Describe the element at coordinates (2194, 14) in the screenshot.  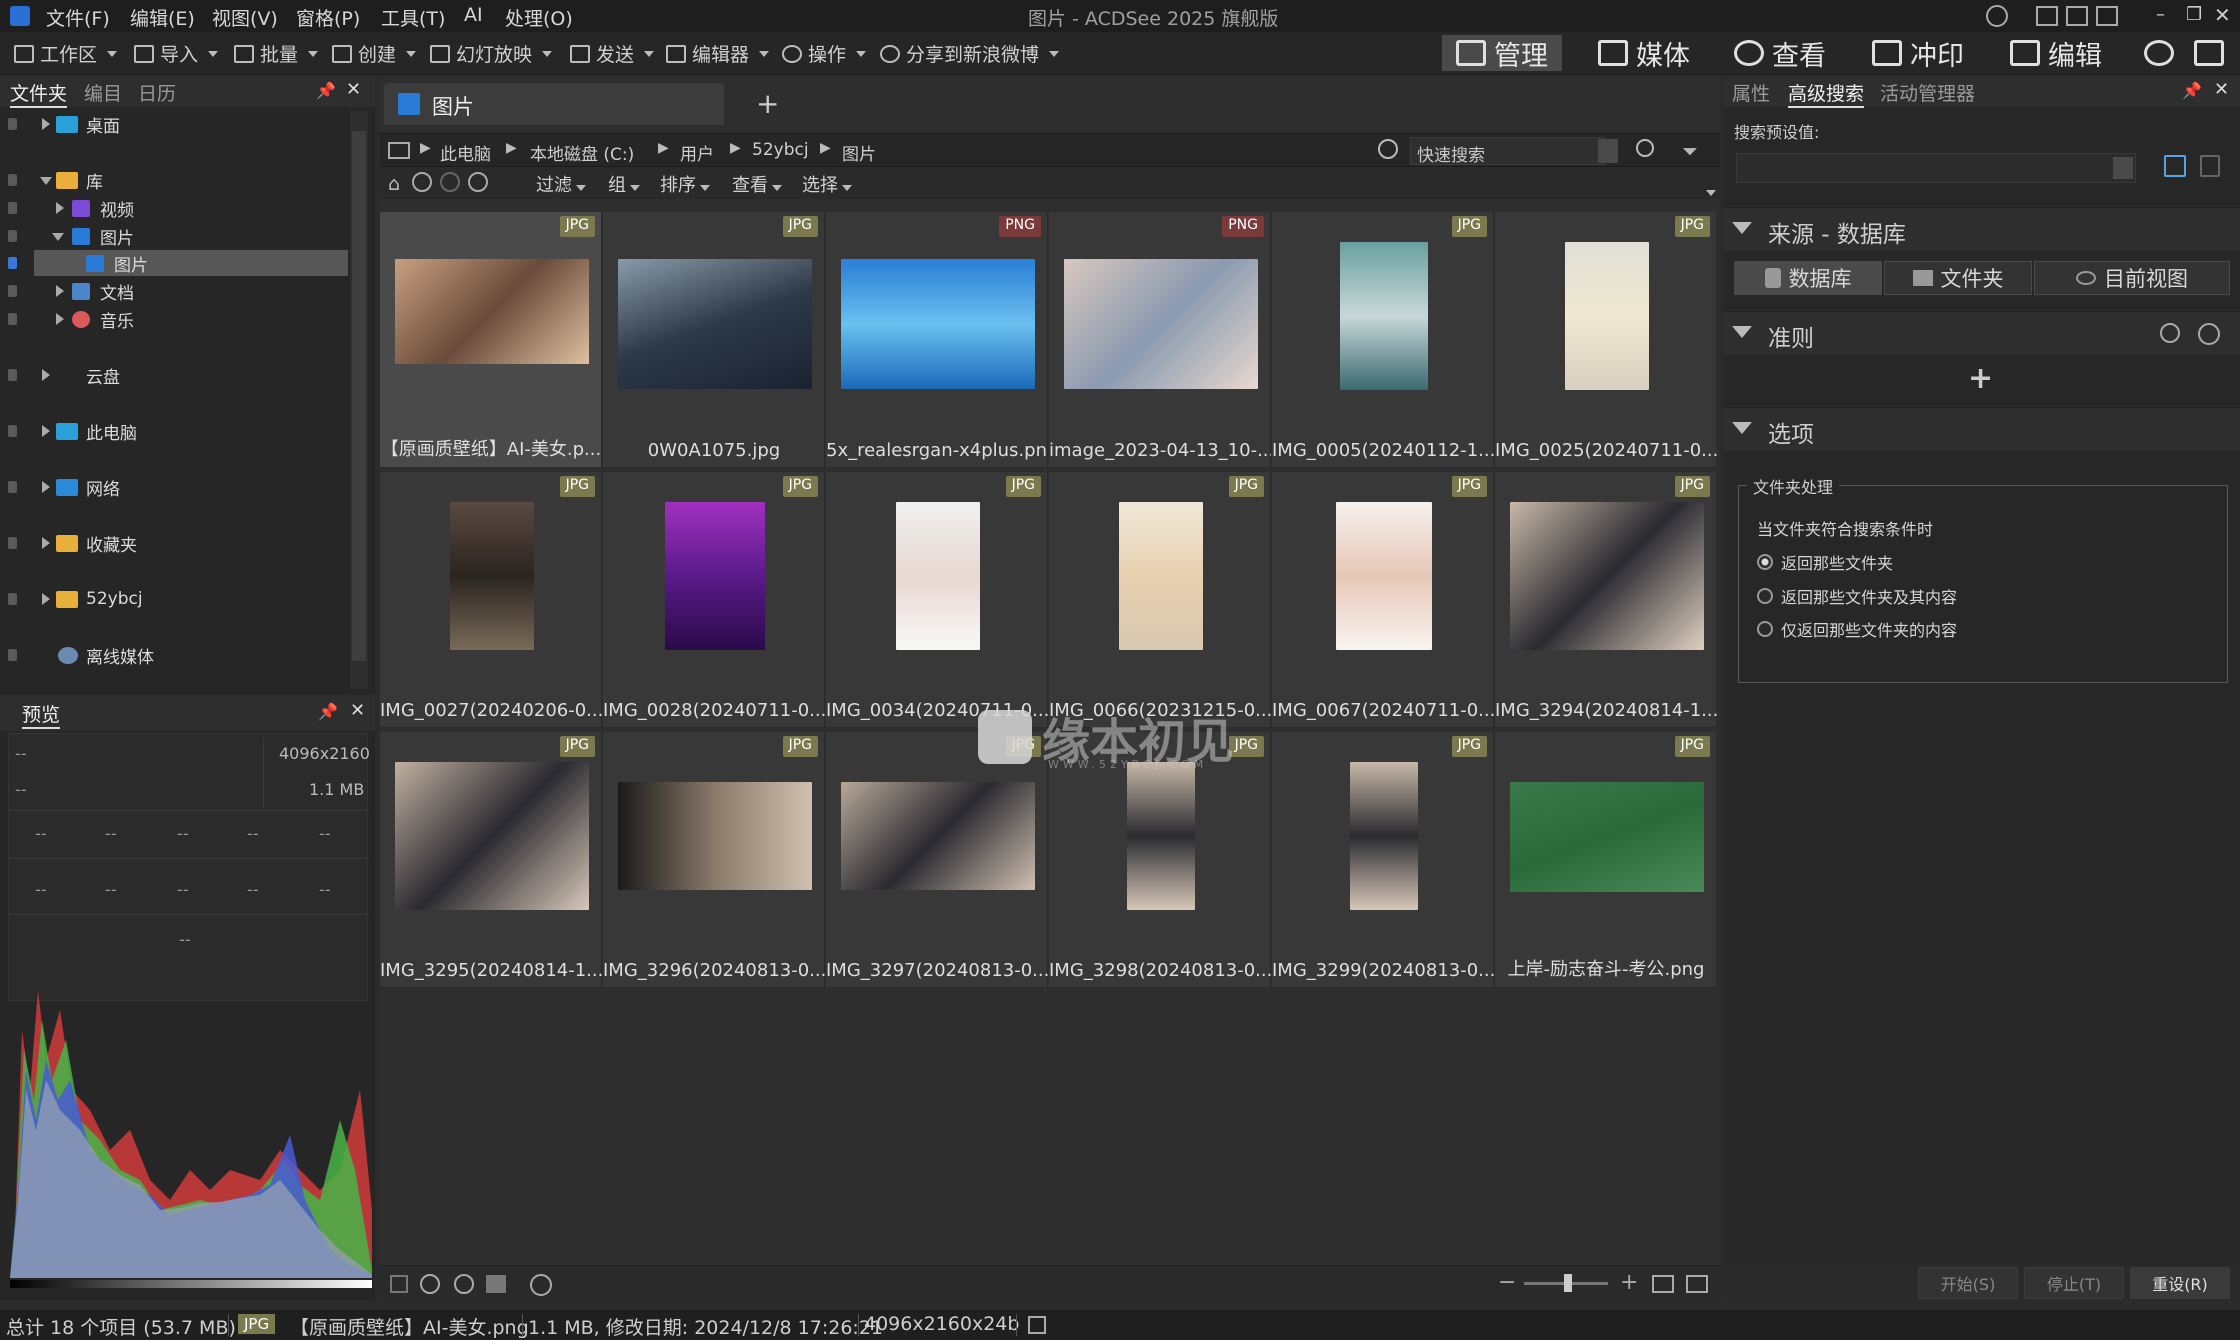
I see `restore-icon: ❐` at that location.